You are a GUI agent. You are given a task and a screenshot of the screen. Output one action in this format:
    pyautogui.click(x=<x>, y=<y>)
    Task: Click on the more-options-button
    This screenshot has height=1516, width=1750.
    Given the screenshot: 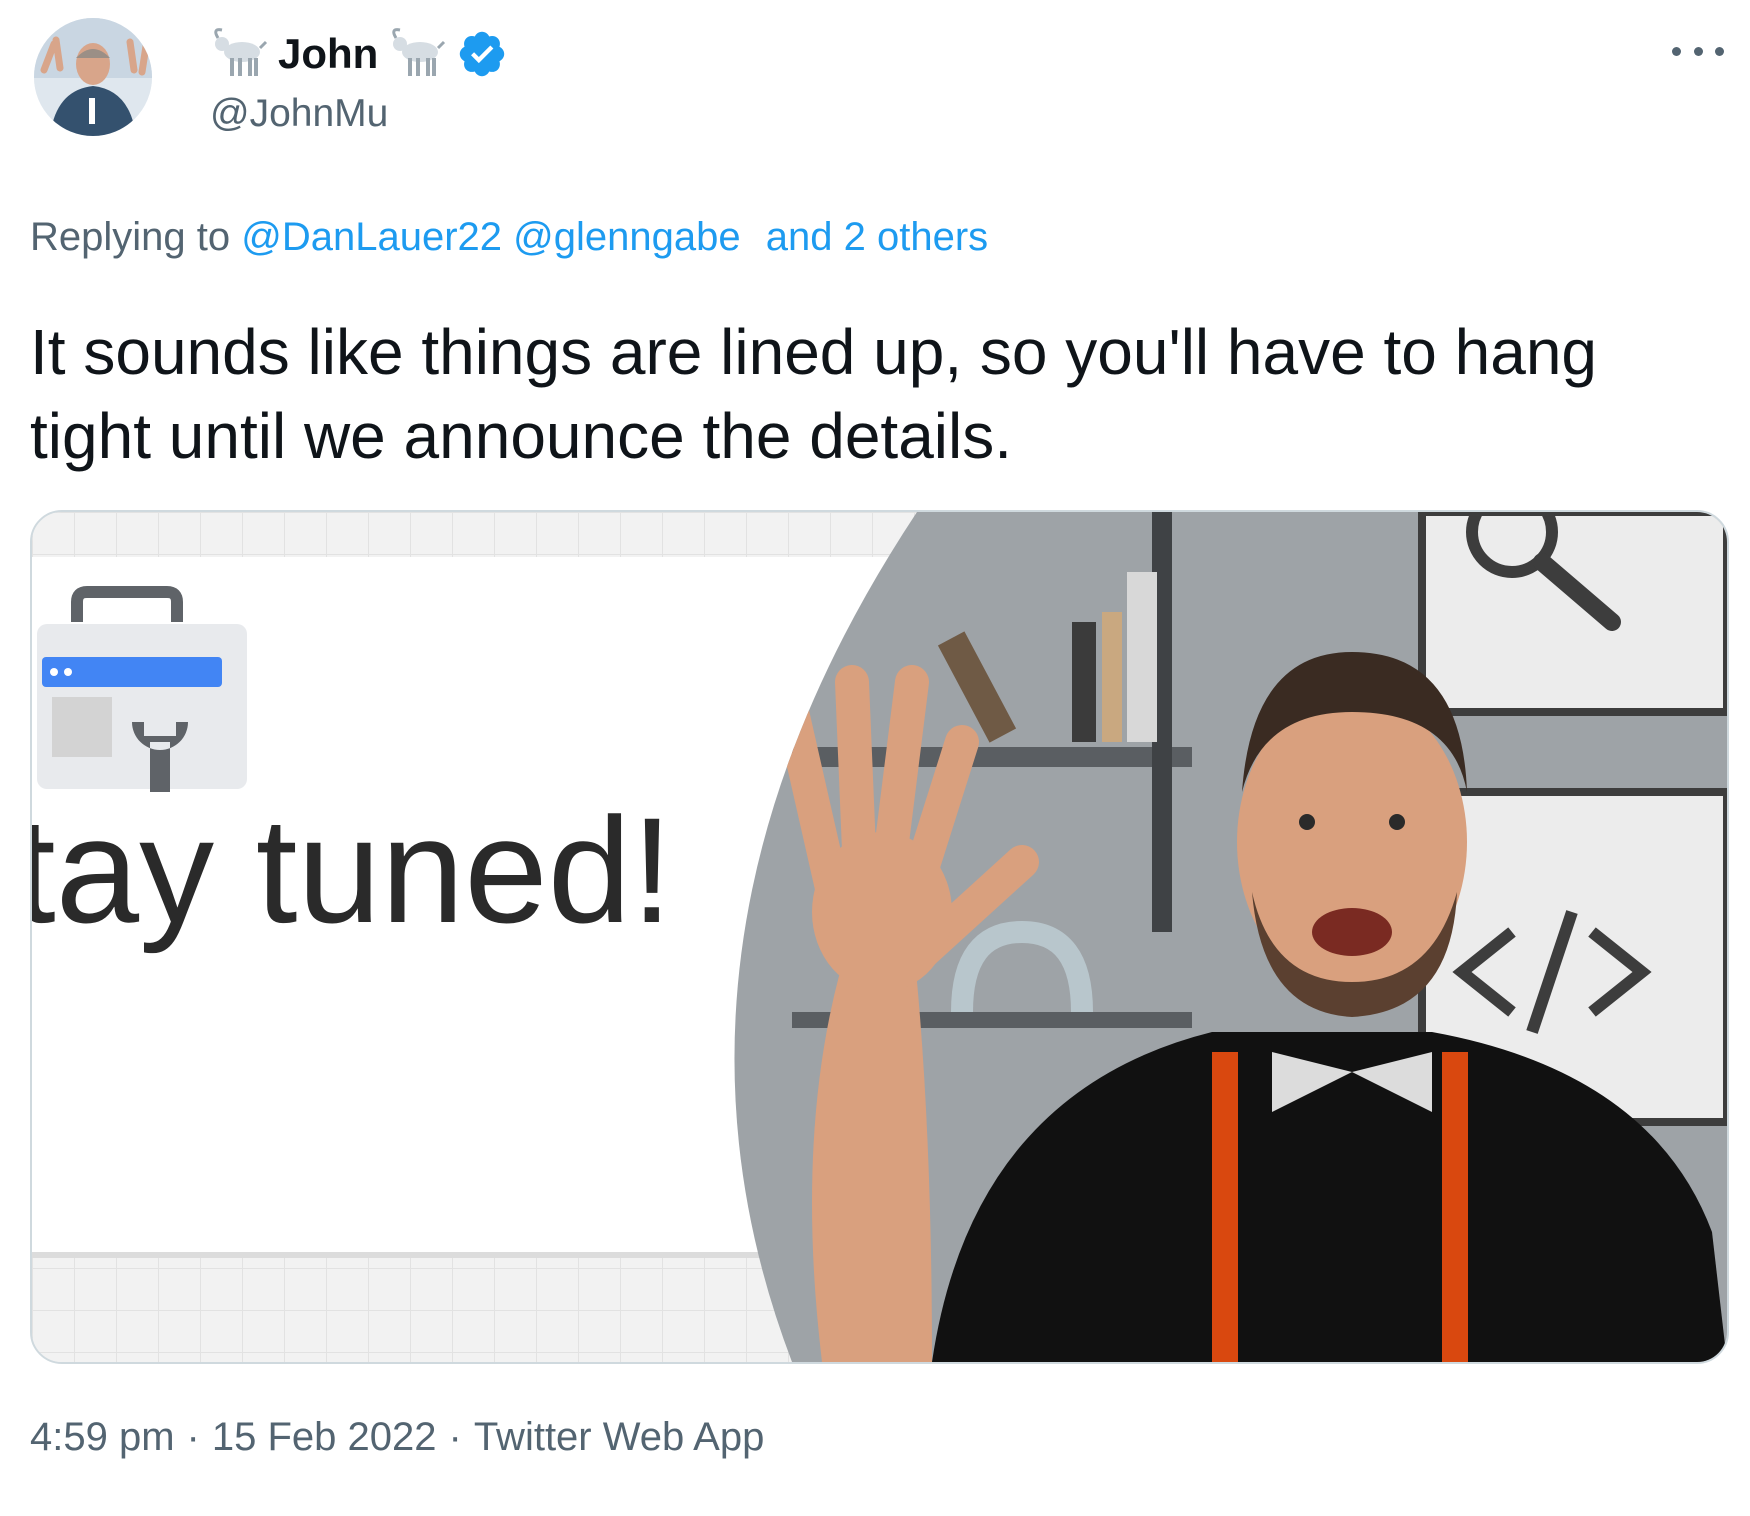 What is the action you would take?
    pyautogui.click(x=1698, y=51)
    